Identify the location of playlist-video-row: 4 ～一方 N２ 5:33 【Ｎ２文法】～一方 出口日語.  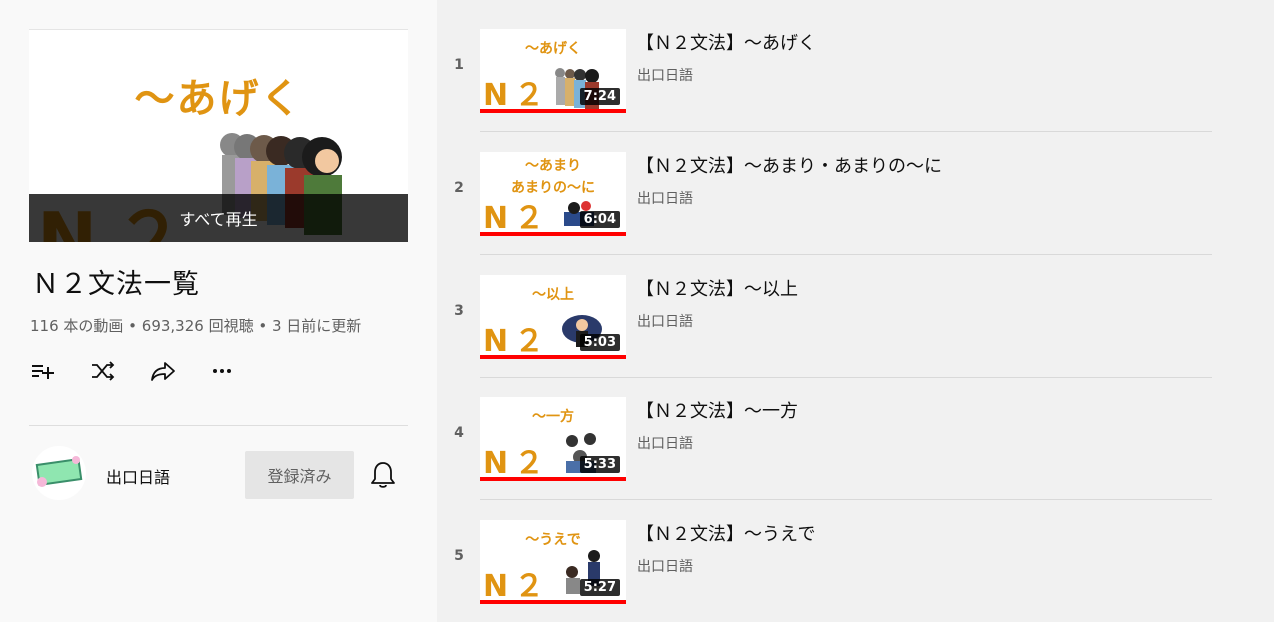
(829, 441).